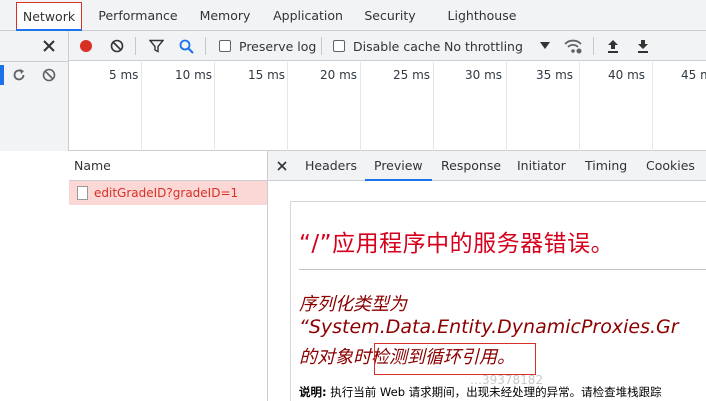 The height and width of the screenshot is (401, 706). I want to click on timeline-tick-label: 40 ms, so click(627, 75).